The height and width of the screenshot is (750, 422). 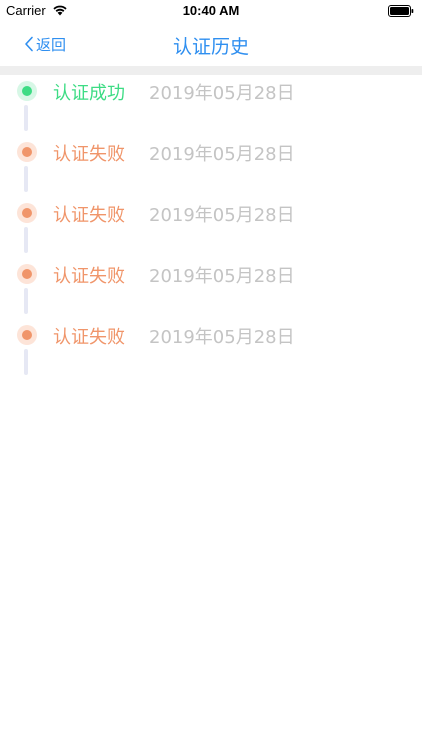 I want to click on section-divider, so click(x=211, y=70).